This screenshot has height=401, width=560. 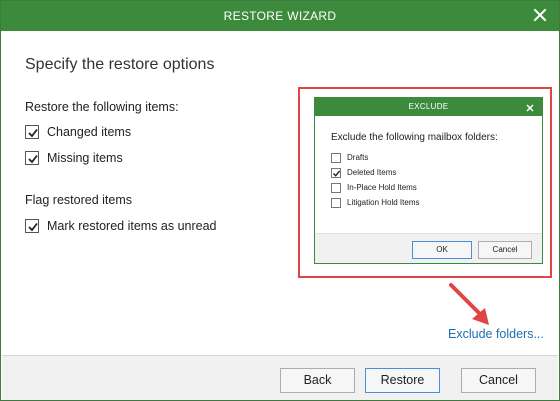 What do you see at coordinates (469, 304) in the screenshot?
I see `annotation-arrow-icon` at bounding box center [469, 304].